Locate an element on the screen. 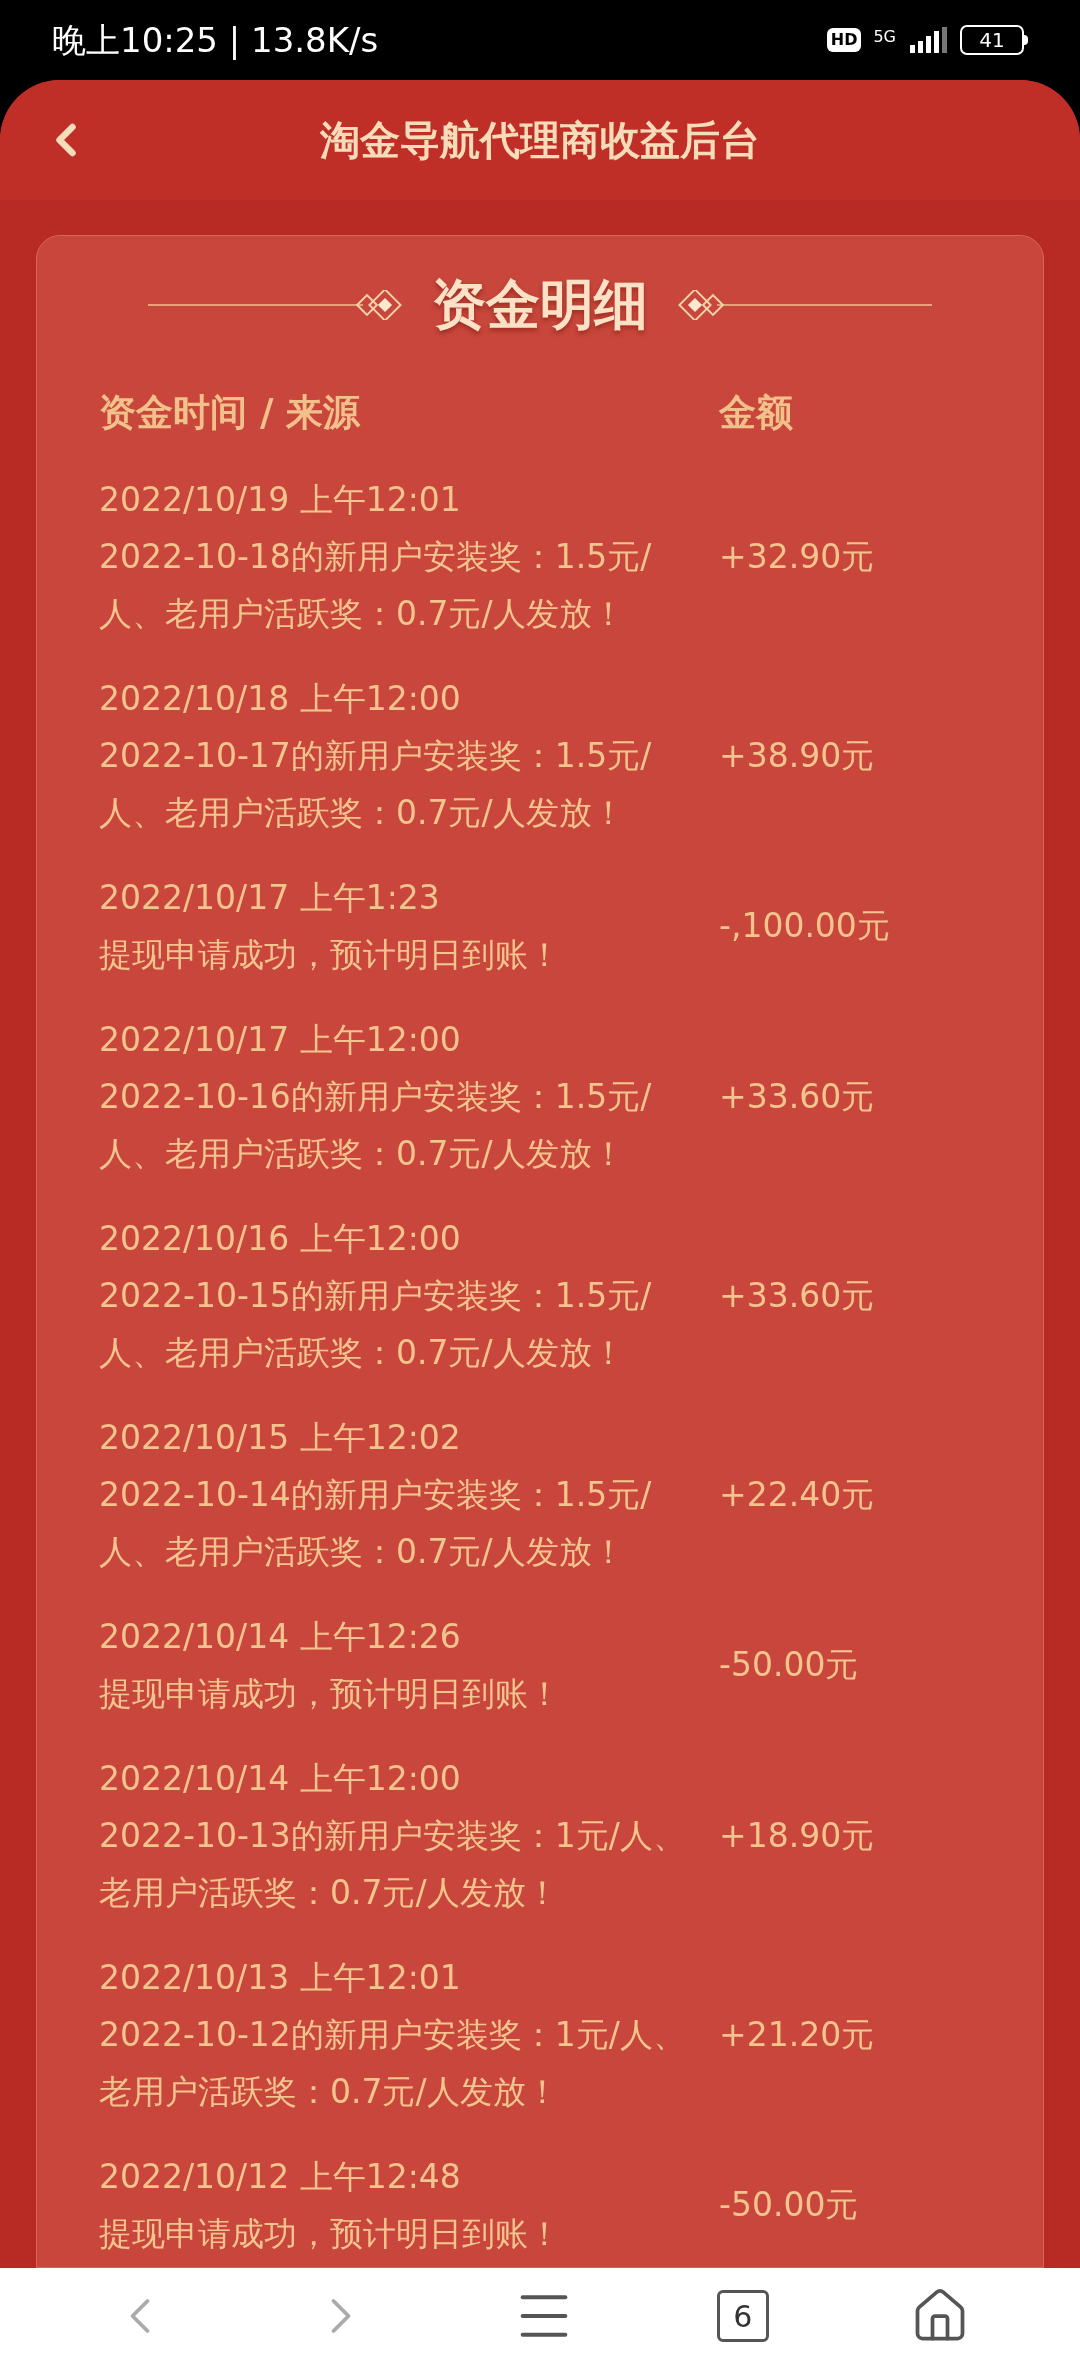 The width and height of the screenshot is (1080, 2364). entry-description: 2022-10-16的新用户安装奖：1.5元/人、老用户活跃奖：0.7元/人发放！ is located at coordinates (376, 1125).